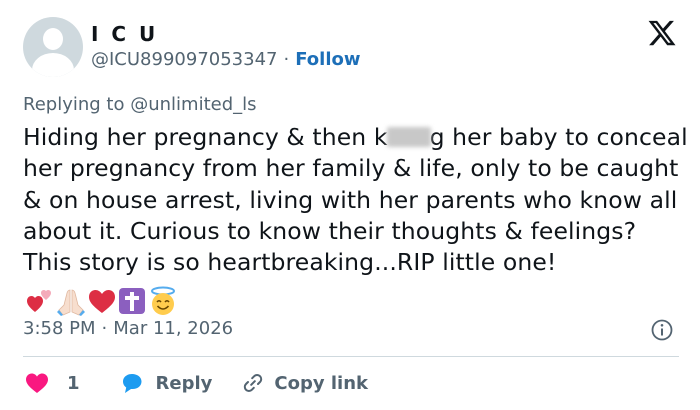 The image size is (700, 410). I want to click on avatar, so click(53, 47).